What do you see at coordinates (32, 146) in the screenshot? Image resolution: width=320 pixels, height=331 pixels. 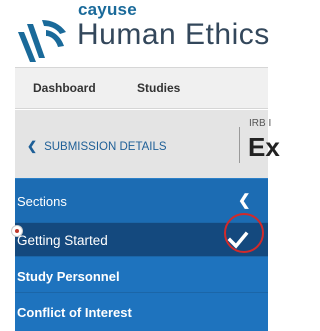 I see `chevron-left-icon: ❮` at bounding box center [32, 146].